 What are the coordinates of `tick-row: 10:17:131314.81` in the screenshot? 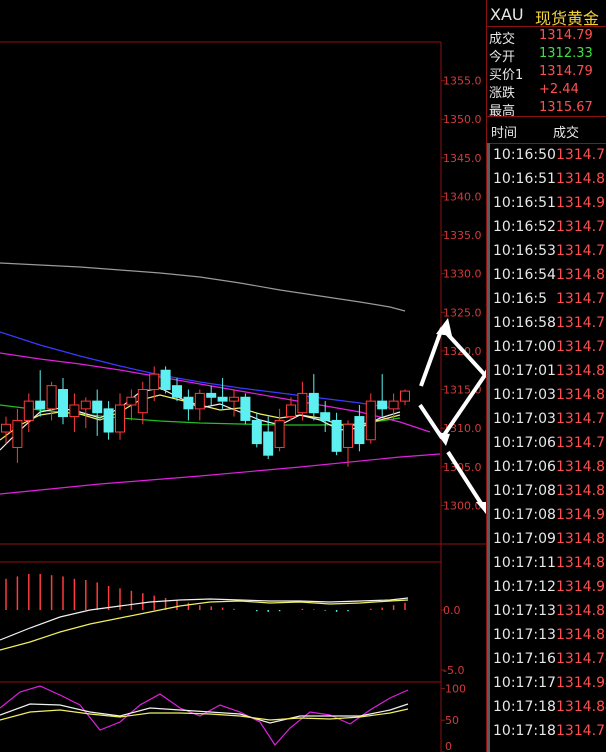 It's located at (546, 636).